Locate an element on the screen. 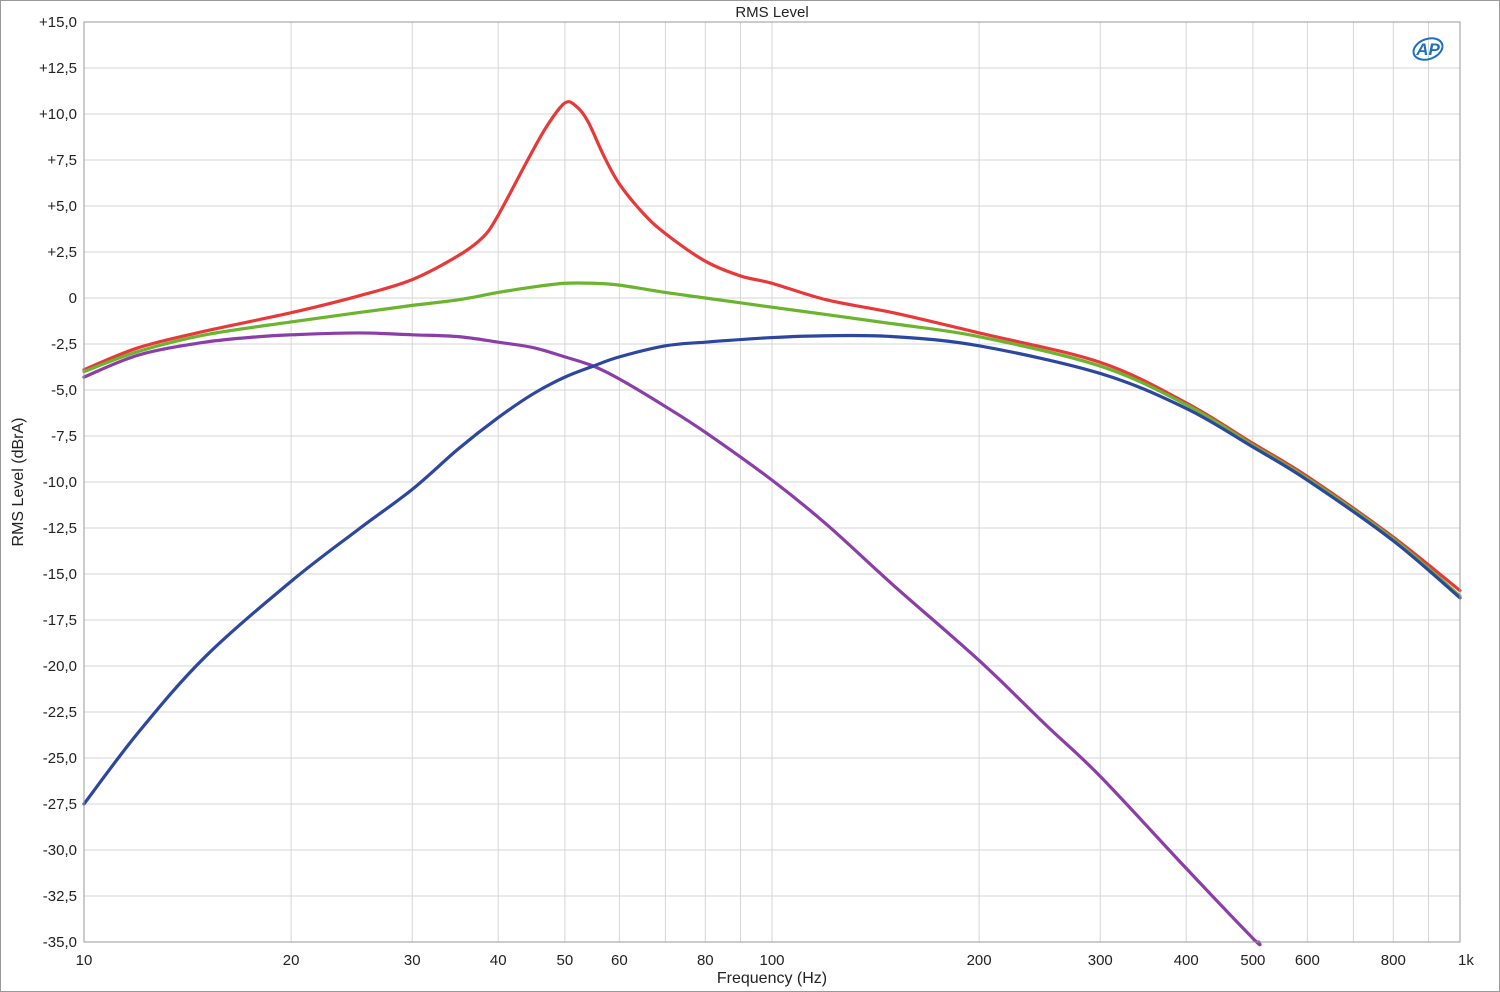 The width and height of the screenshot is (1500, 992). x-tick-label: 600 is located at coordinates (1307, 960).